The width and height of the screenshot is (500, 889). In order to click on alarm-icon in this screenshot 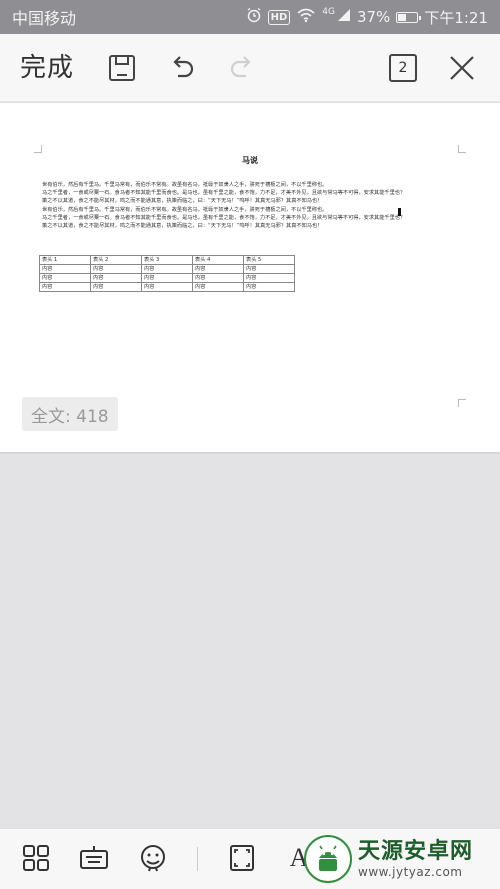, I will do `click(254, 17)`.